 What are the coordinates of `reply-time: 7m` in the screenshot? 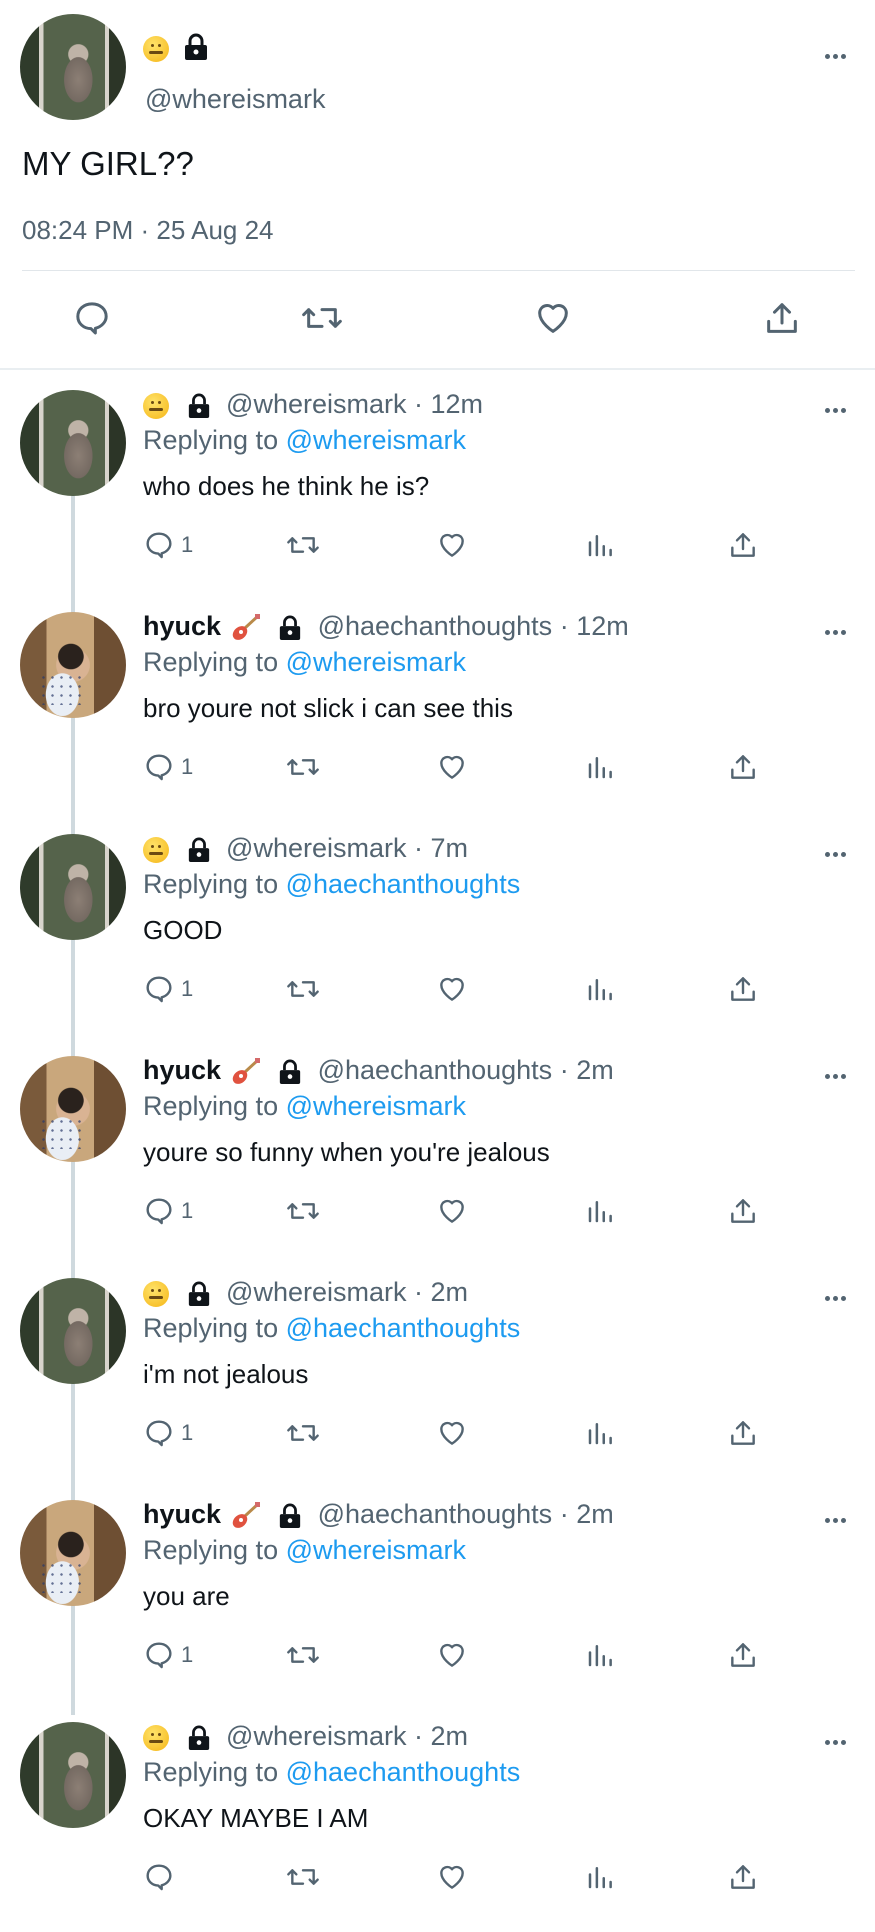 It's located at (449, 848).